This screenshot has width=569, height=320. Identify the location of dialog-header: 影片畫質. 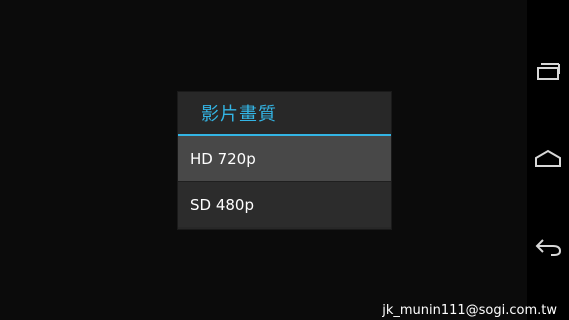
(284, 113).